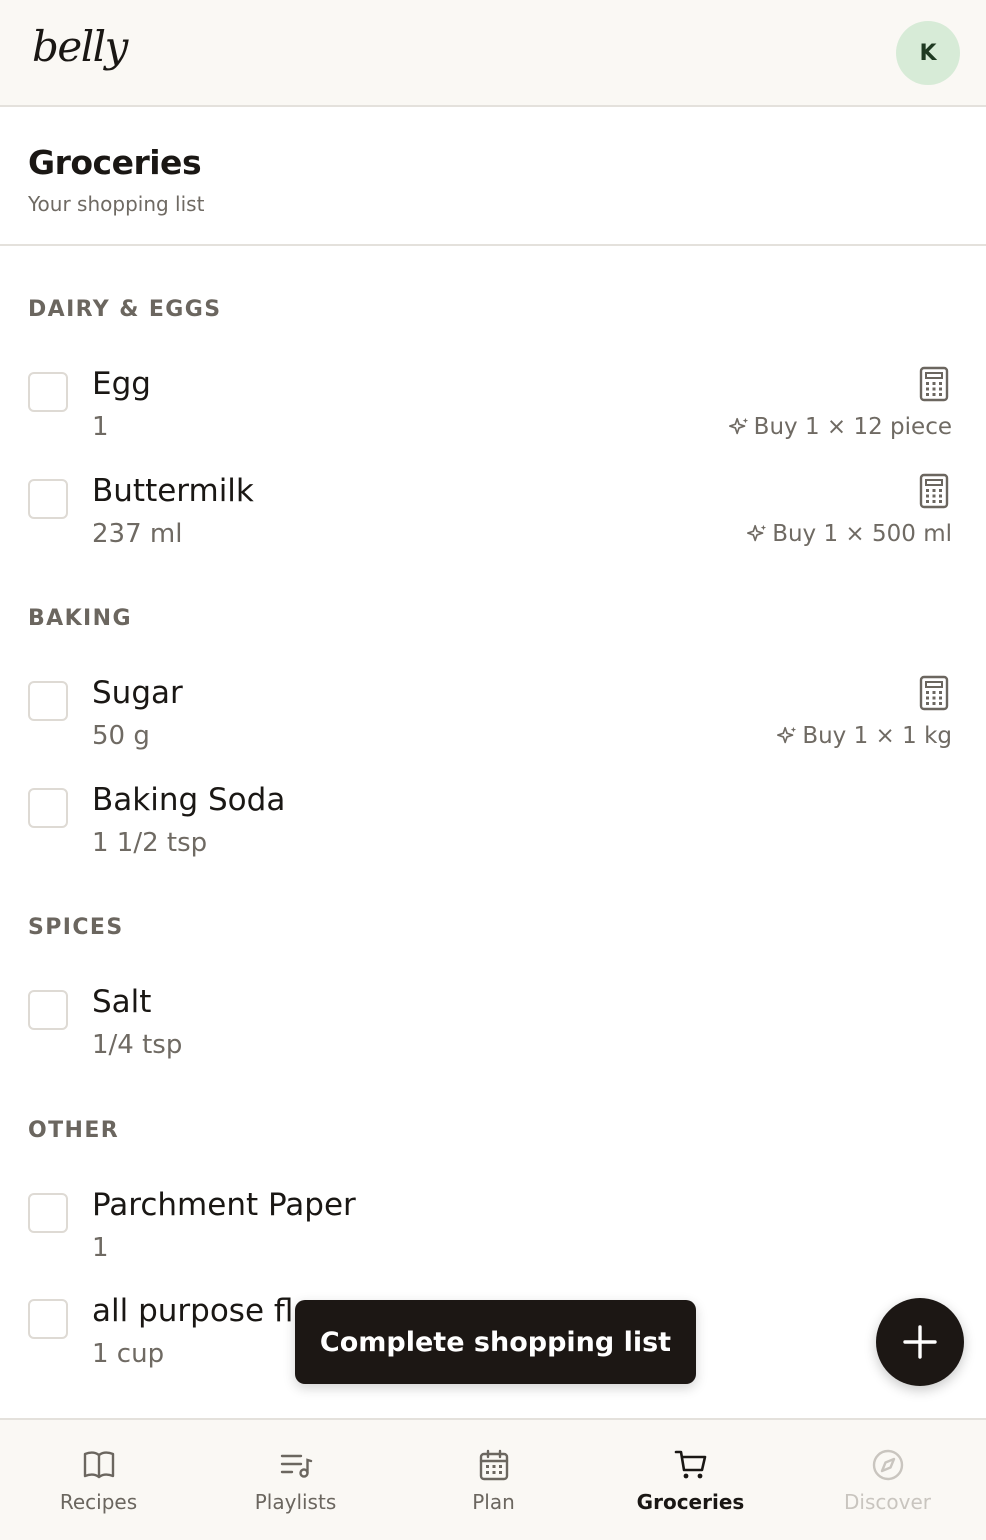  Describe the element at coordinates (80, 618) in the screenshot. I see `section-title-baking: BAKING` at that location.